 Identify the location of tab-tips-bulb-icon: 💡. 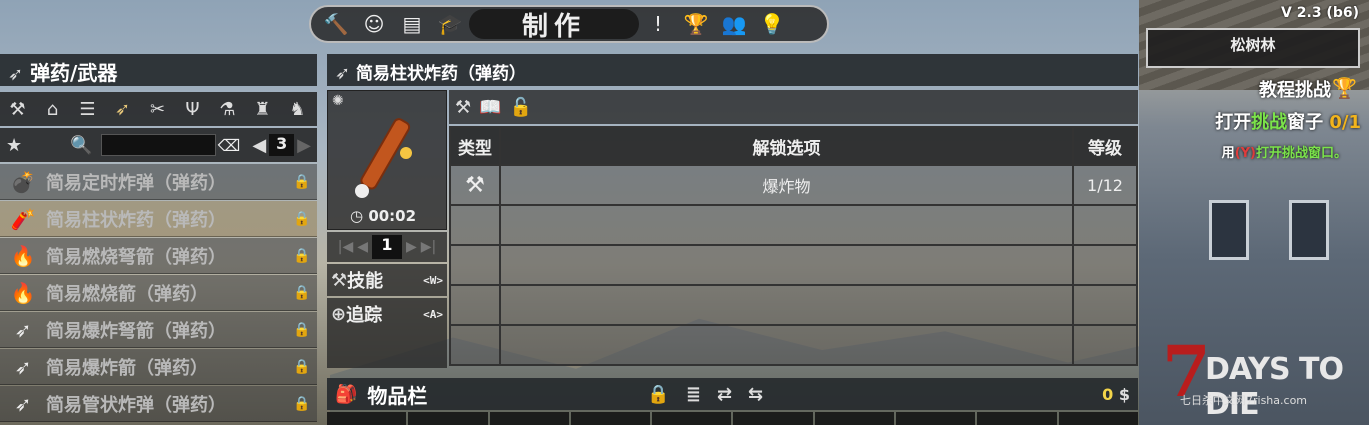
(772, 24).